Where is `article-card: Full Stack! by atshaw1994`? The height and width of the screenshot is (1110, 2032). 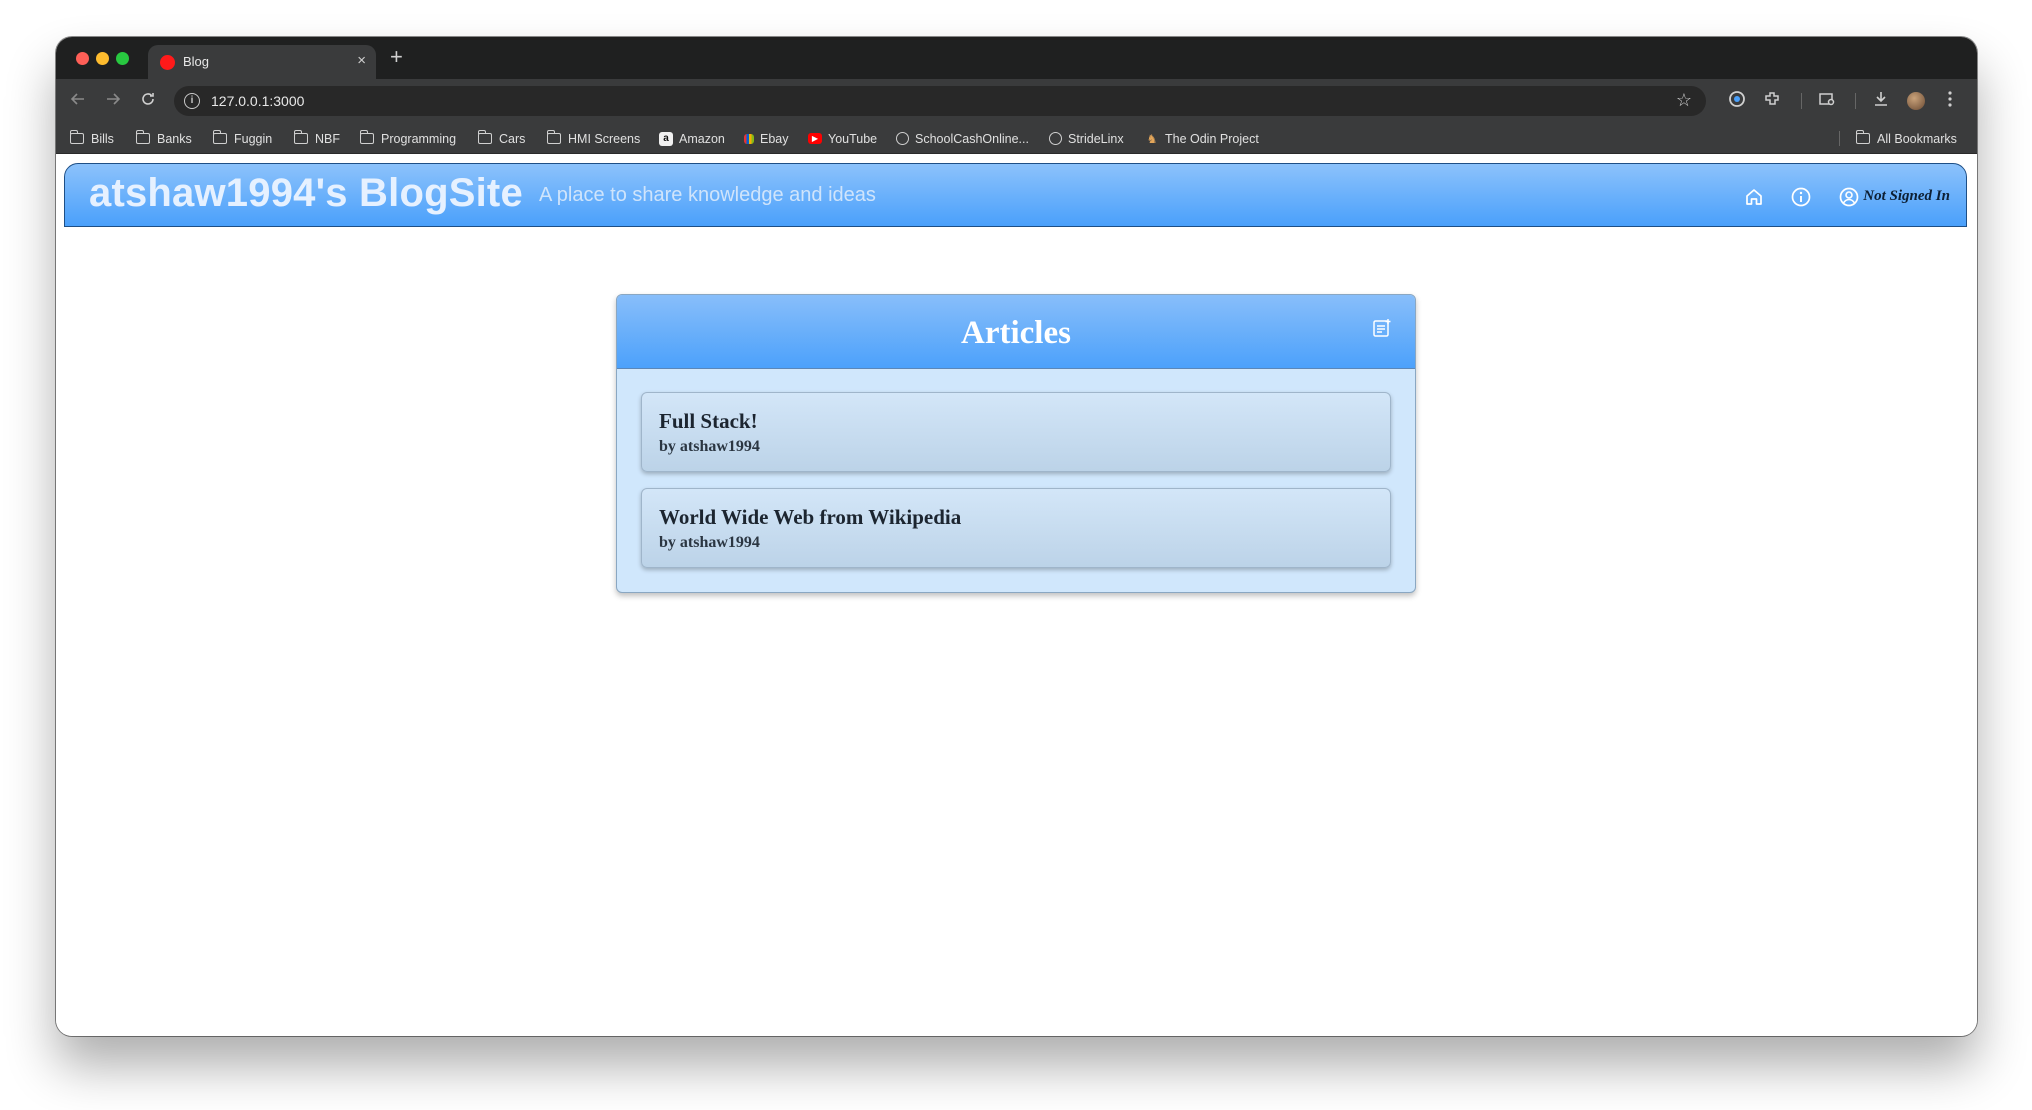 article-card: Full Stack! by atshaw1994 is located at coordinates (1016, 432).